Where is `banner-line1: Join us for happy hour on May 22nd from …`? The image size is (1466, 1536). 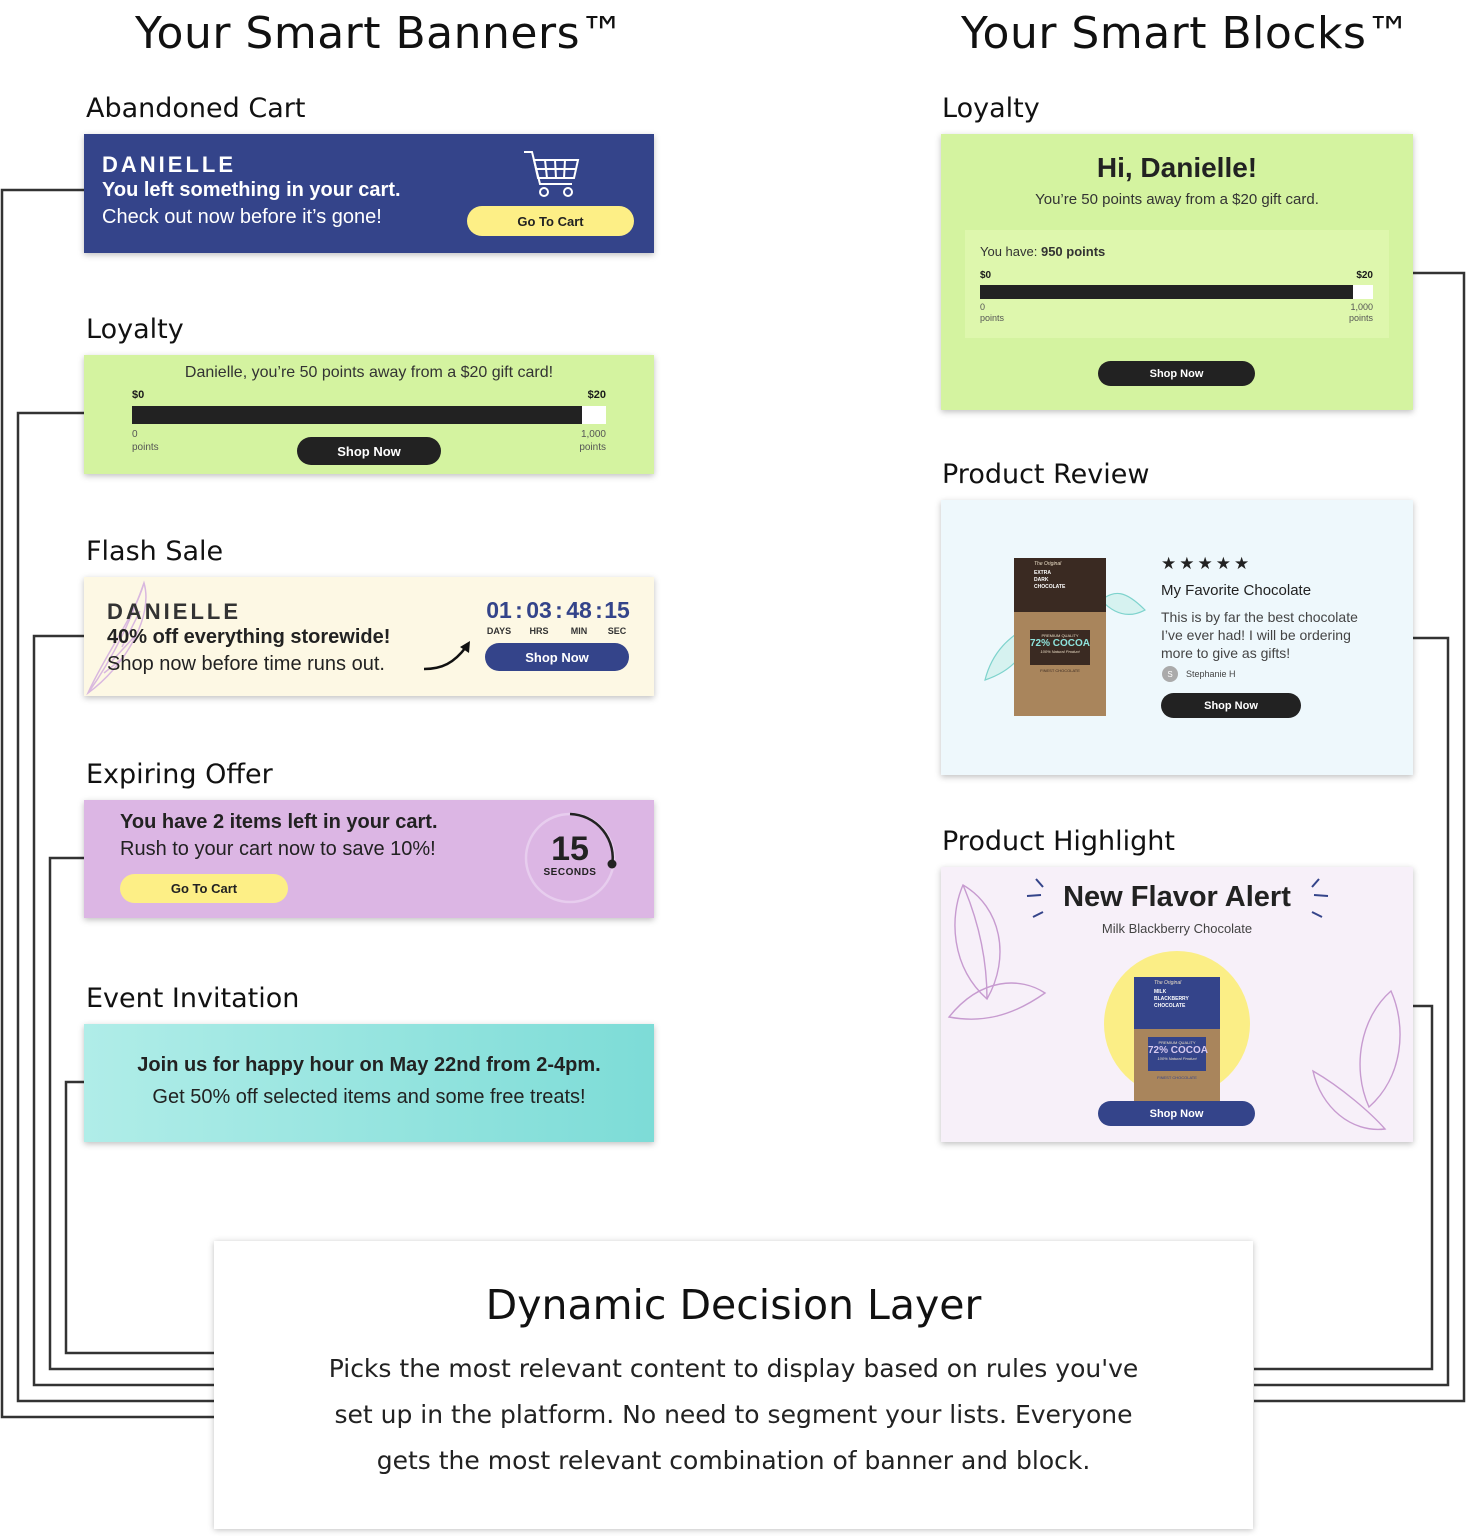
banner-line1: Join us for happy hour on May 22nd from … is located at coordinates (369, 1065).